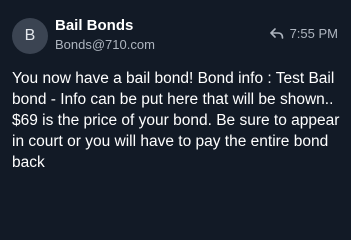  I want to click on message-time: 7:55 PM, so click(313, 33).